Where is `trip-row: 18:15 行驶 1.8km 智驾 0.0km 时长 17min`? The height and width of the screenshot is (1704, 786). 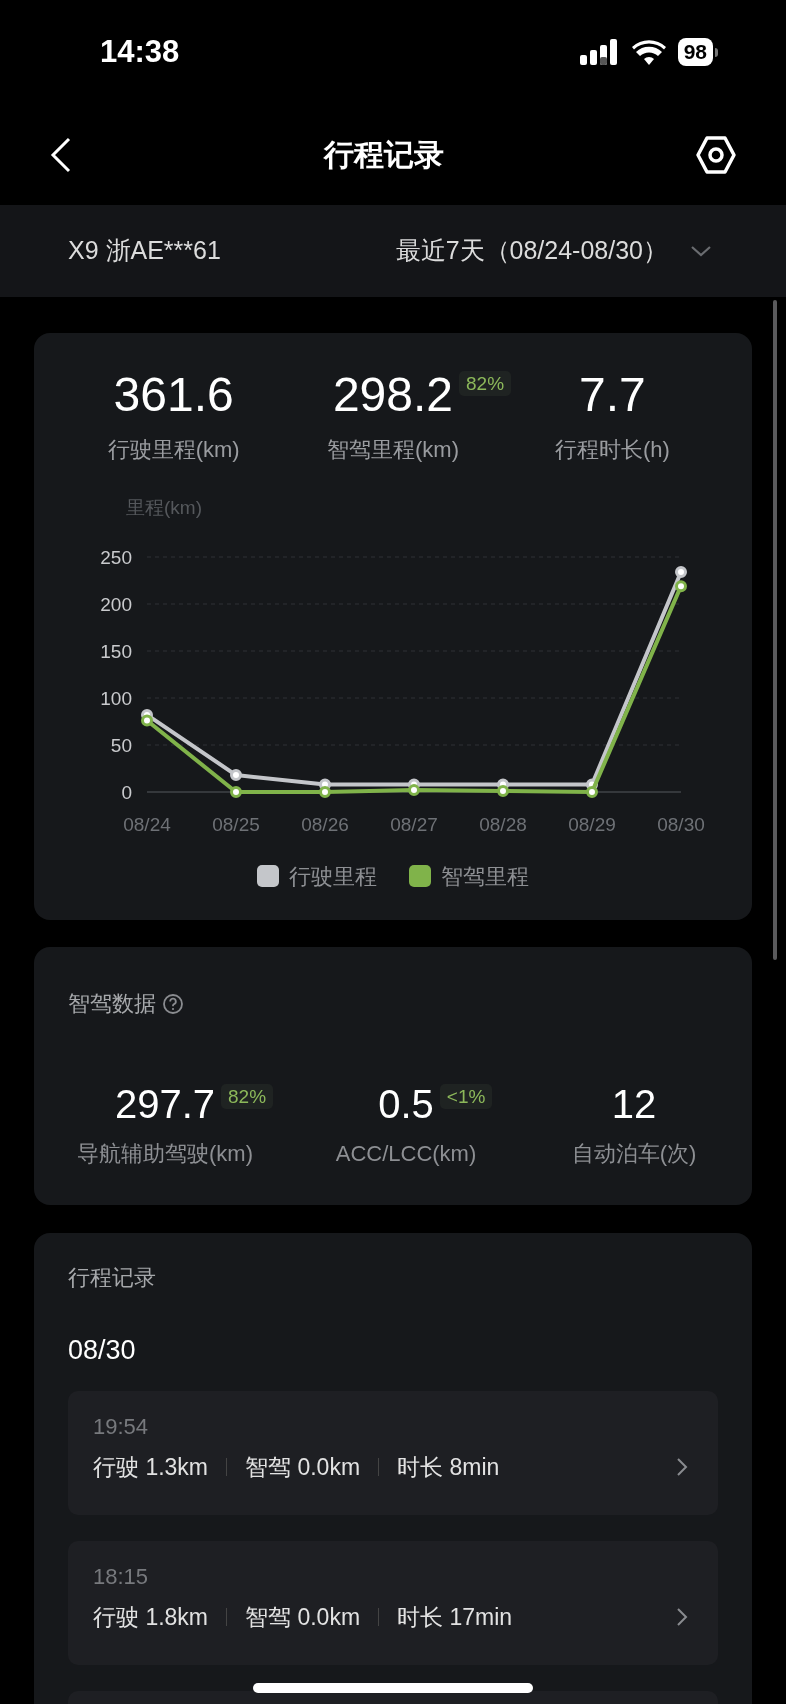
trip-row: 18:15 行驶 1.8km 智驾 0.0km 时长 17min is located at coordinates (393, 1602).